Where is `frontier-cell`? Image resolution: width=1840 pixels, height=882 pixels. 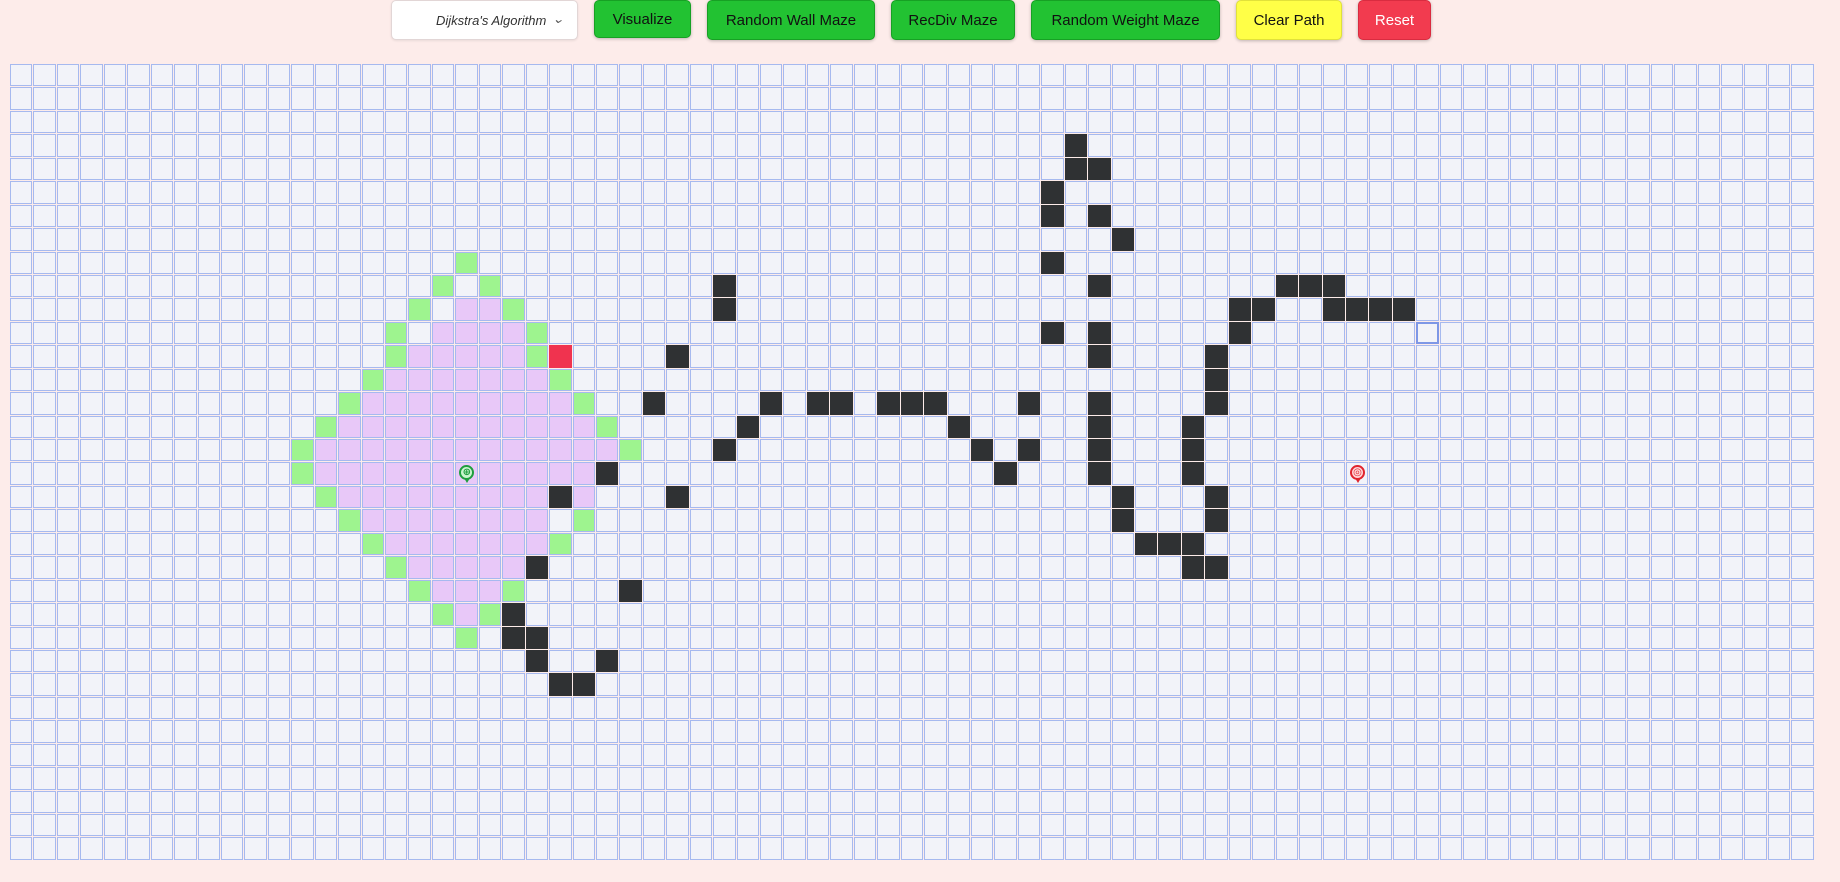
frontier-cell is located at coordinates (537, 356).